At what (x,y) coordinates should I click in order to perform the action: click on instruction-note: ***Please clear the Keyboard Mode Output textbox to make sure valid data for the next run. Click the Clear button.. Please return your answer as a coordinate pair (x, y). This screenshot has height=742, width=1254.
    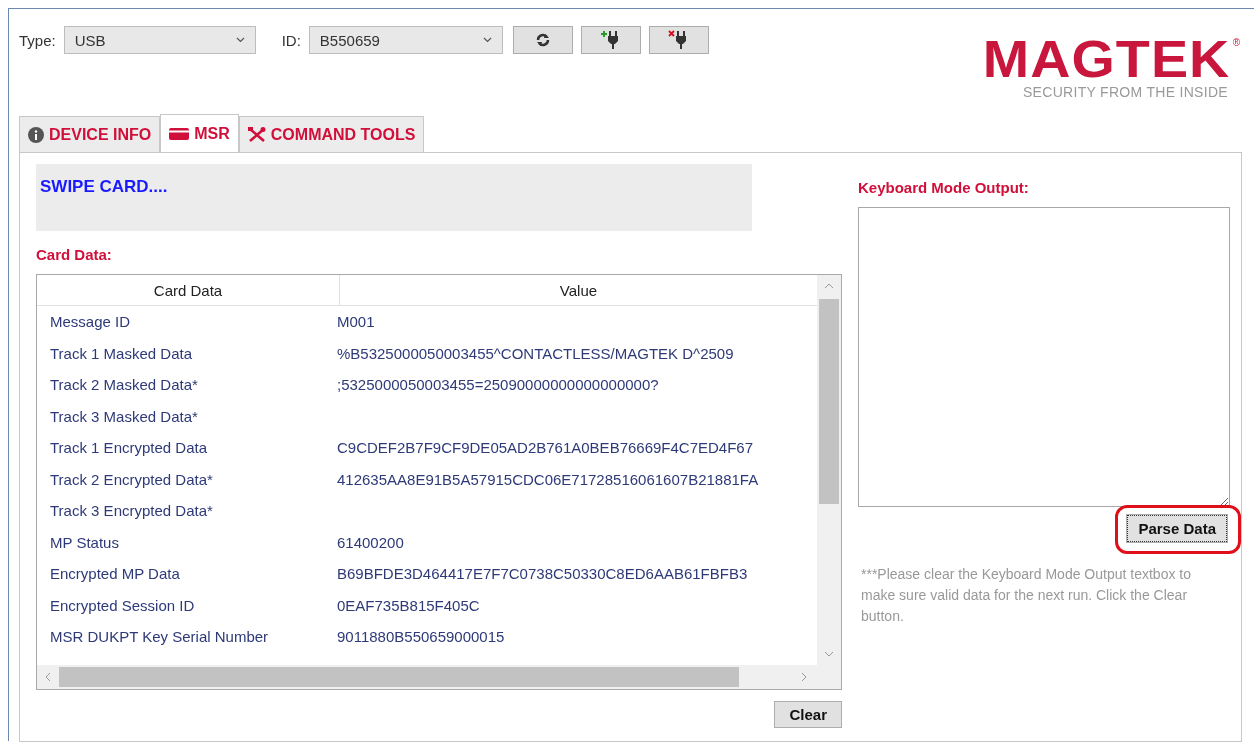
    Looking at the image, I should click on (1026, 595).